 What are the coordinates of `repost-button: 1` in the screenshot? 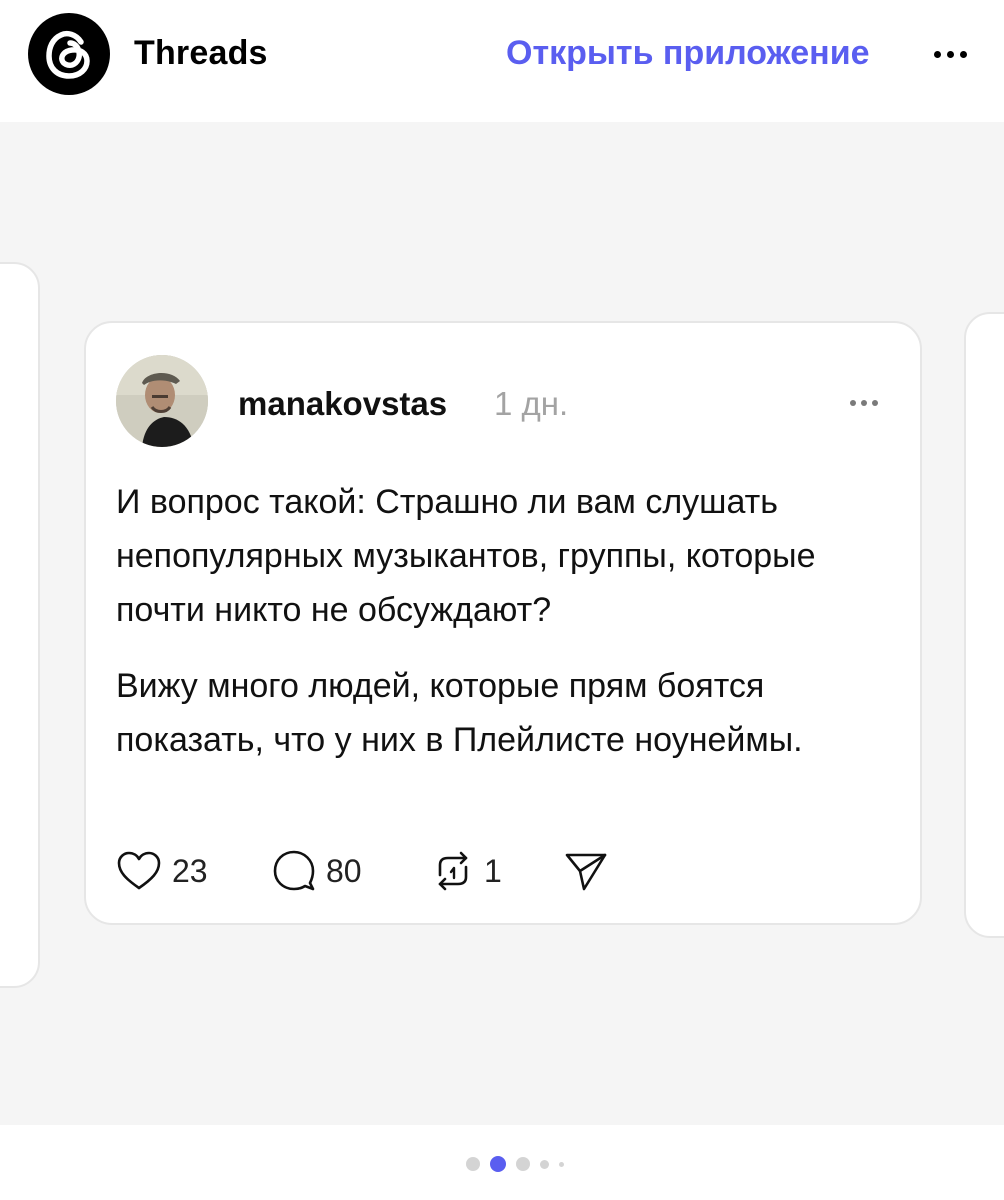 It's located at (467, 871).